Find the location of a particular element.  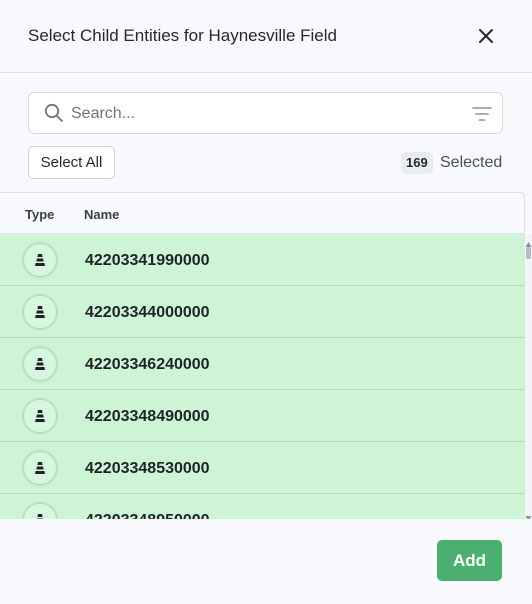

row-name: 42203341990000 is located at coordinates (147, 260).